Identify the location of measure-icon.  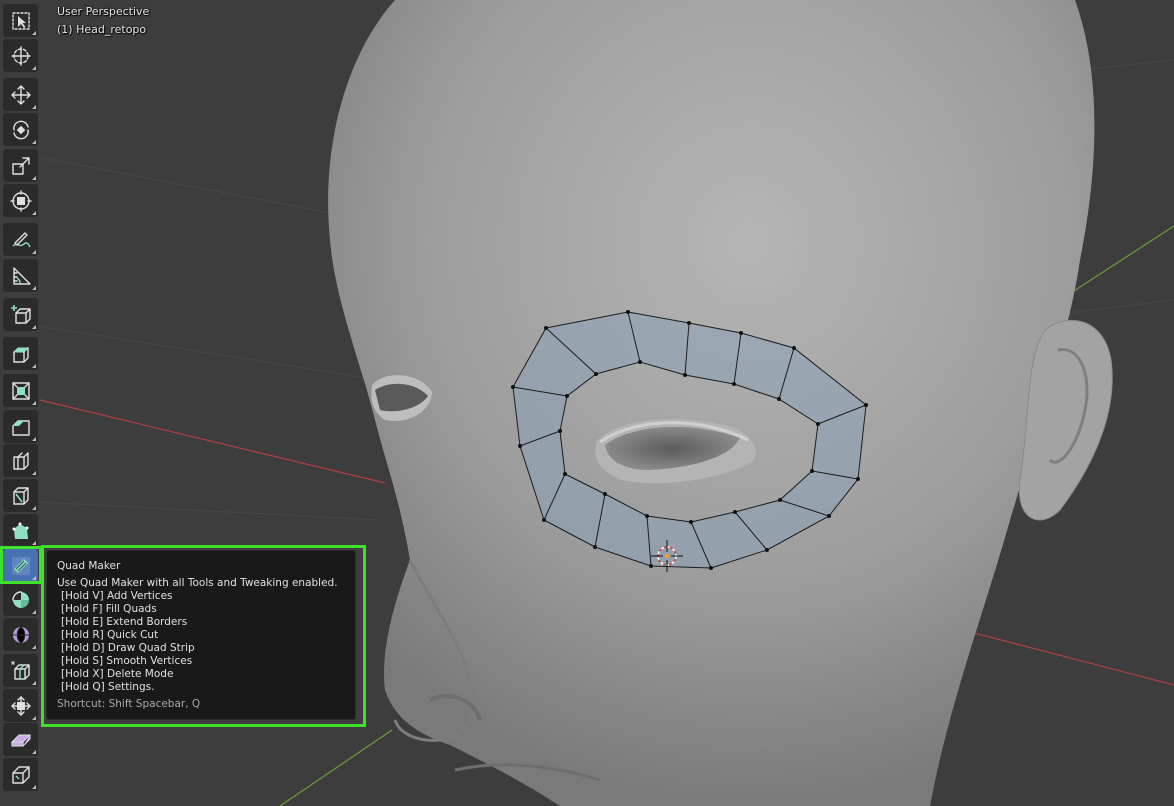
(21, 275).